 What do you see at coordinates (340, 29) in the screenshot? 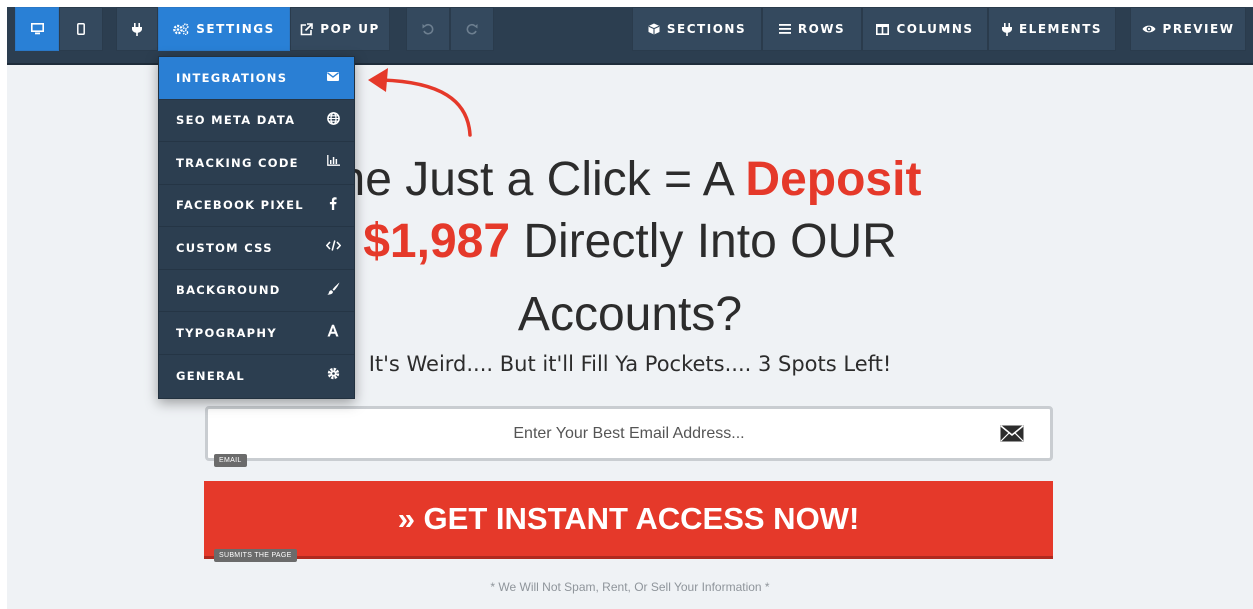
I see `popup-button: POP UP` at bounding box center [340, 29].